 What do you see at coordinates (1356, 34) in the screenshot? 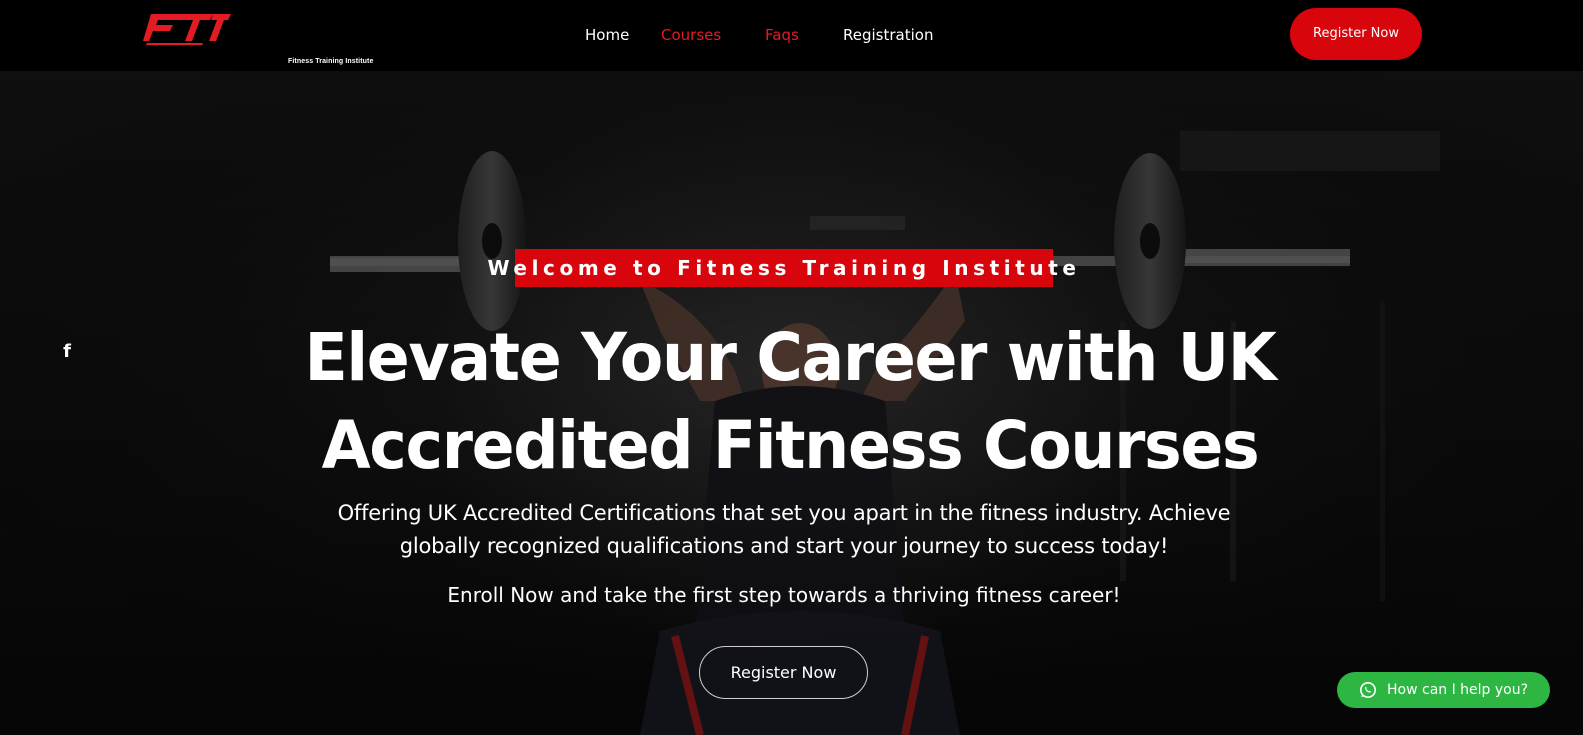
I see `register-now-header-button: Register Now` at bounding box center [1356, 34].